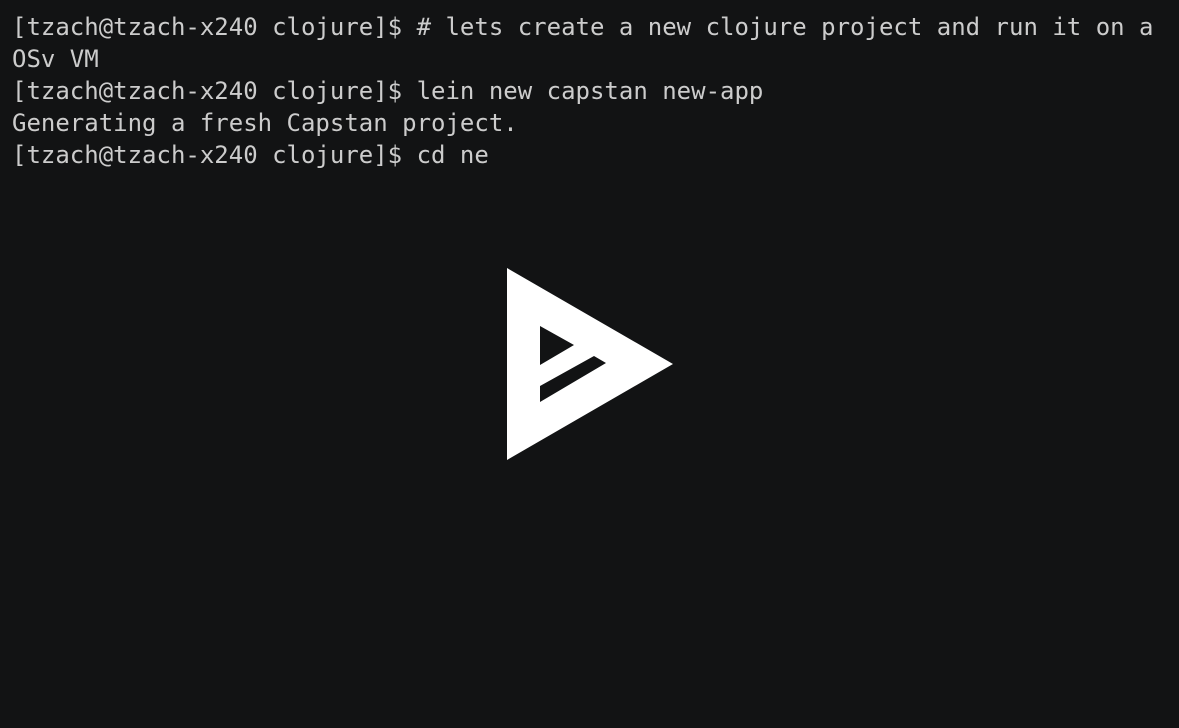 The height and width of the screenshot is (728, 1179). I want to click on terminal-line: OSv VM, so click(55, 59).